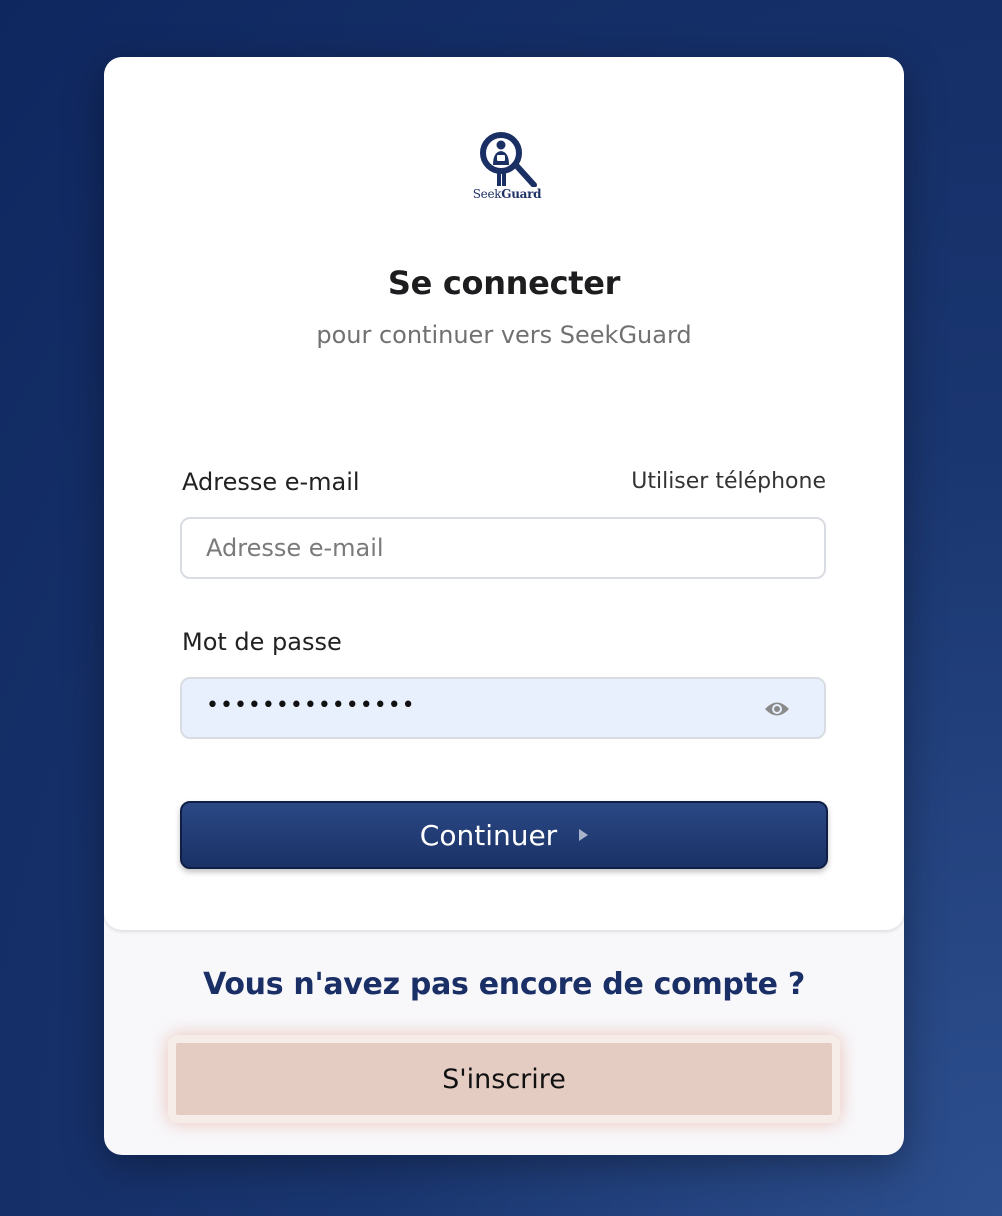 Image resolution: width=1002 pixels, height=1216 pixels. Describe the element at coordinates (488, 835) in the screenshot. I see `continue-label: Continuer` at that location.